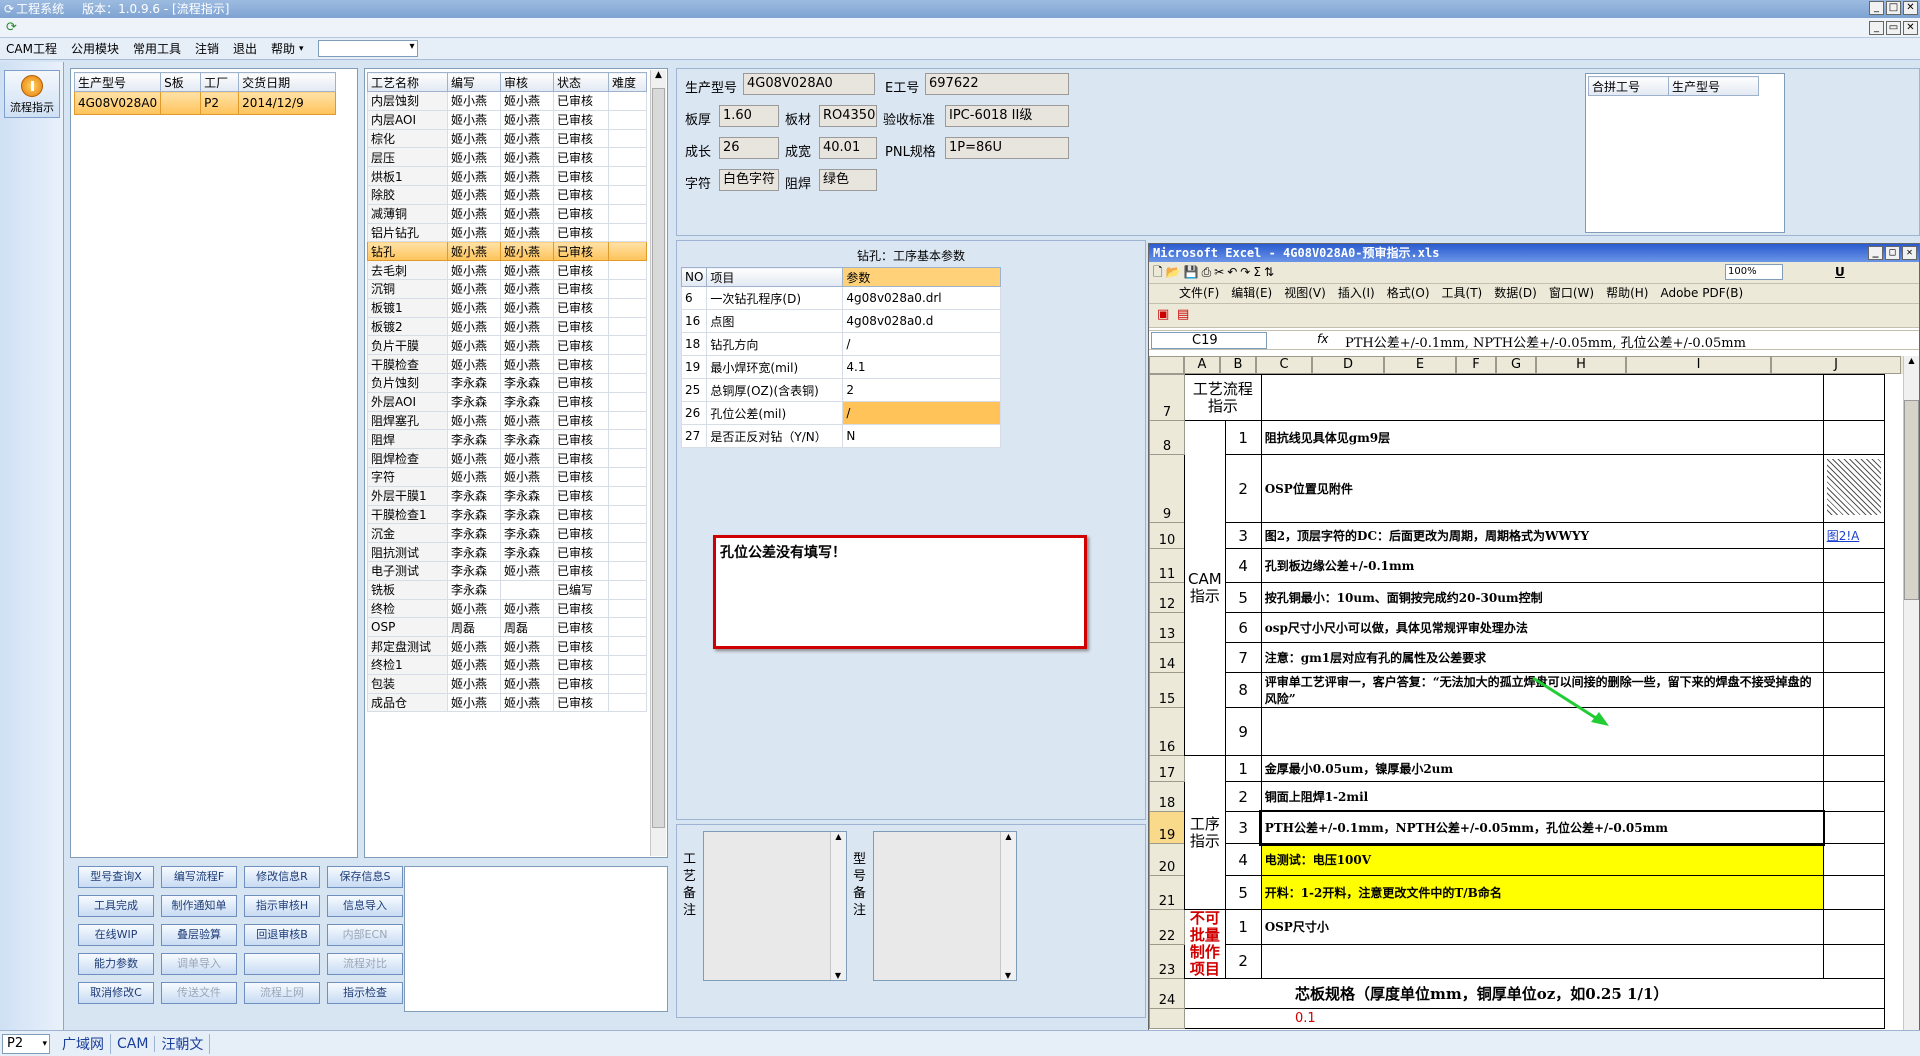 This screenshot has width=1920, height=1056. I want to click on process-row: 负片干膜 姬小燕 姬小燕 已审核, so click(507, 345).